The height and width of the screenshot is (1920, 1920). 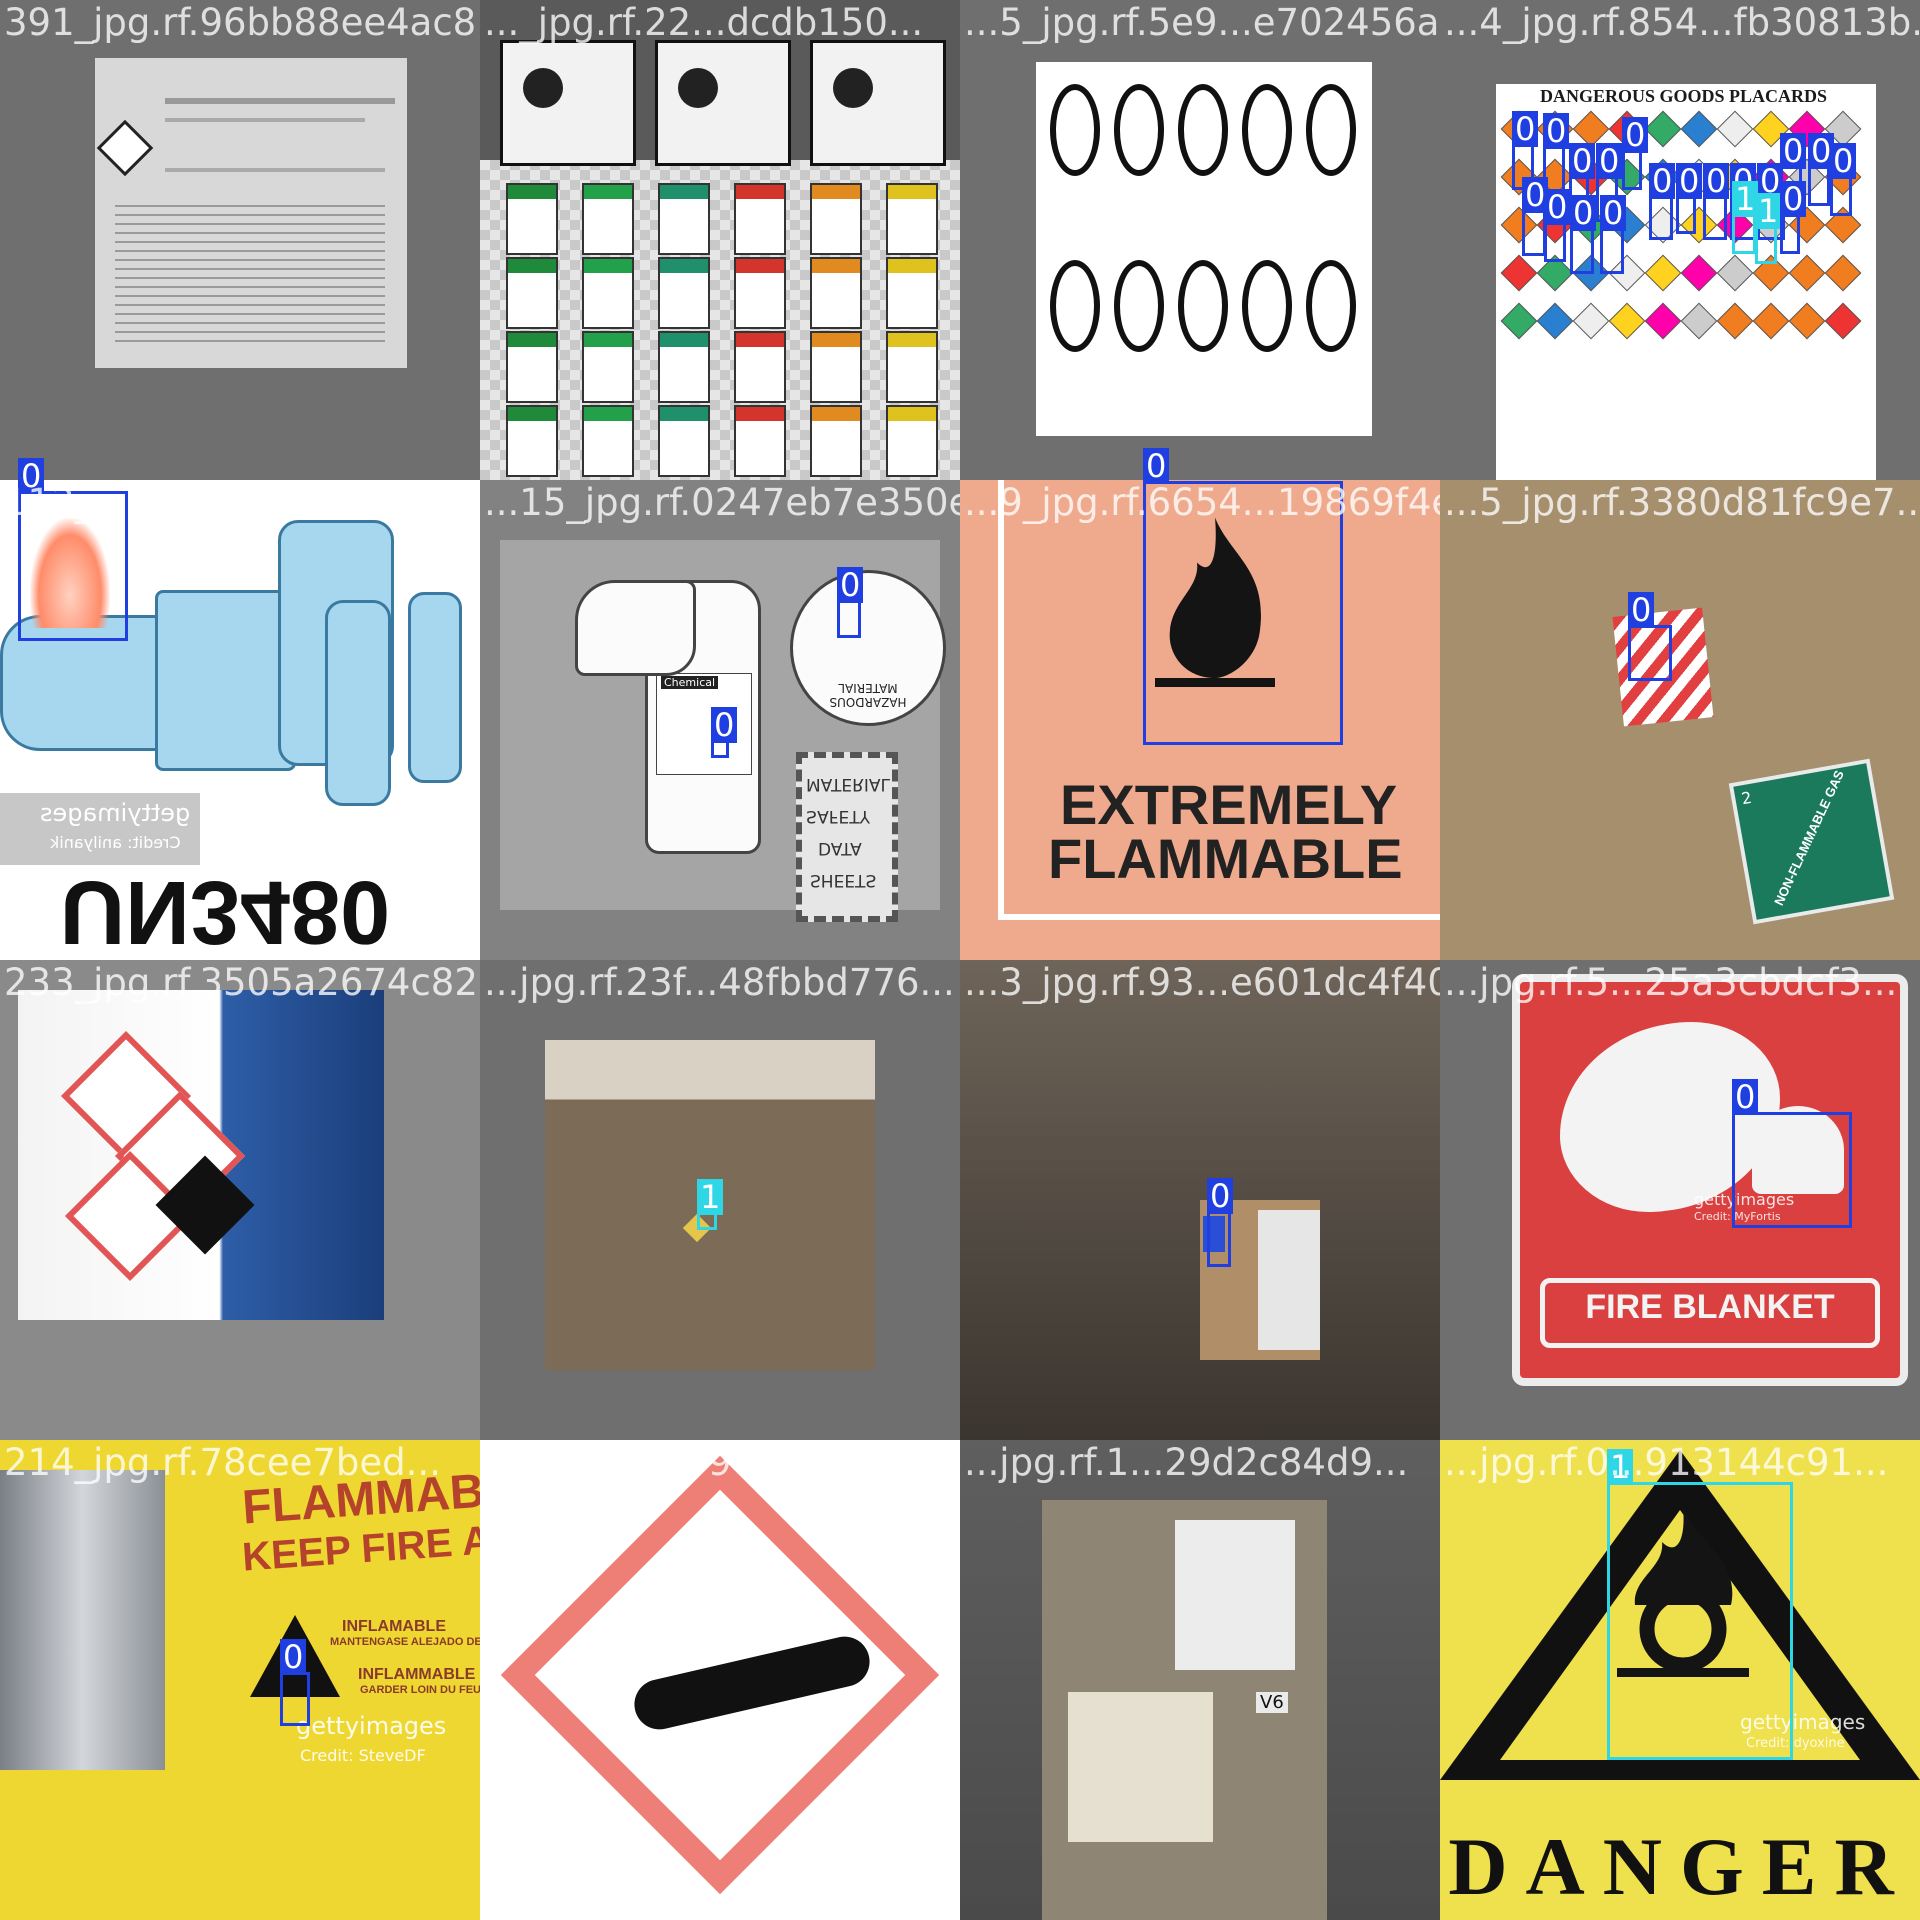 I want to click on watermark-panel: gettyimages Credit: anilyanik, so click(x=100, y=829).